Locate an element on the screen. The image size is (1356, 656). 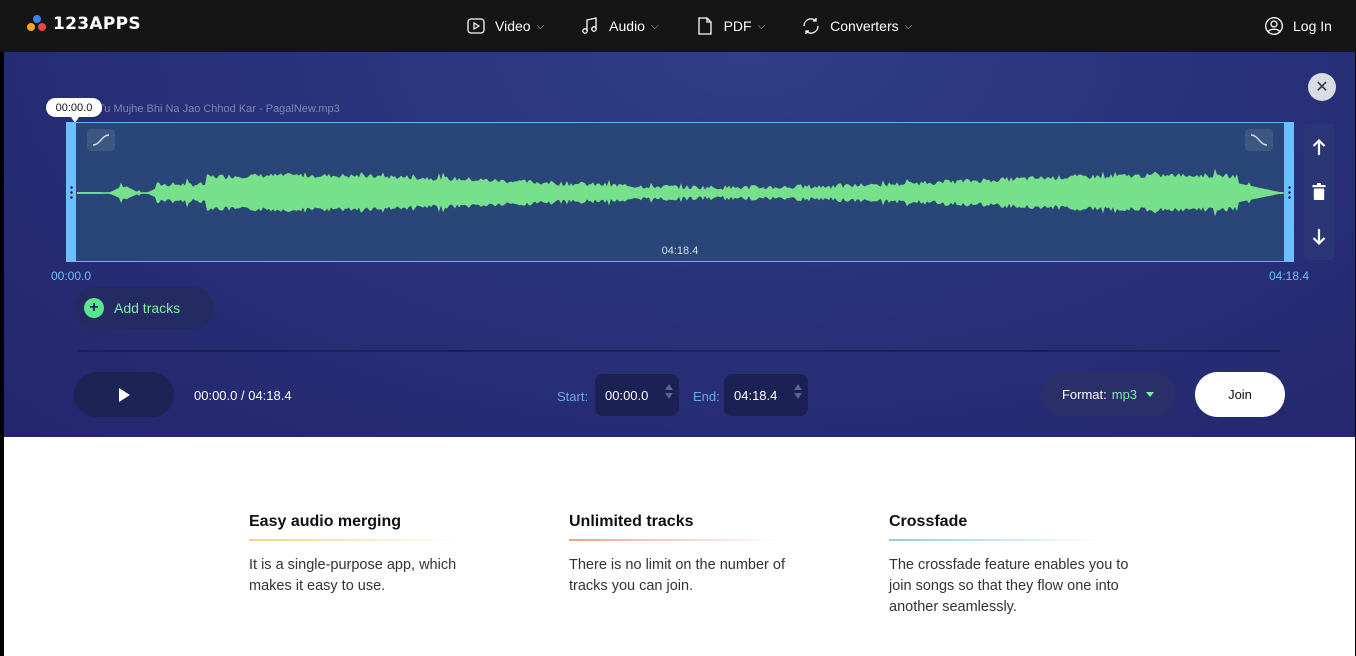
plus-icon: + is located at coordinates (94, 308).